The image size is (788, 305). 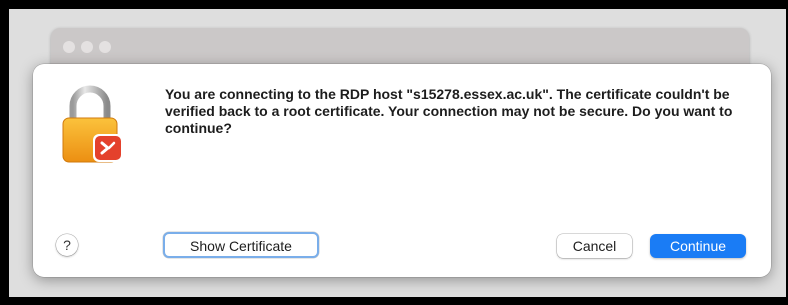 I want to click on continue-button: Continue, so click(x=698, y=246).